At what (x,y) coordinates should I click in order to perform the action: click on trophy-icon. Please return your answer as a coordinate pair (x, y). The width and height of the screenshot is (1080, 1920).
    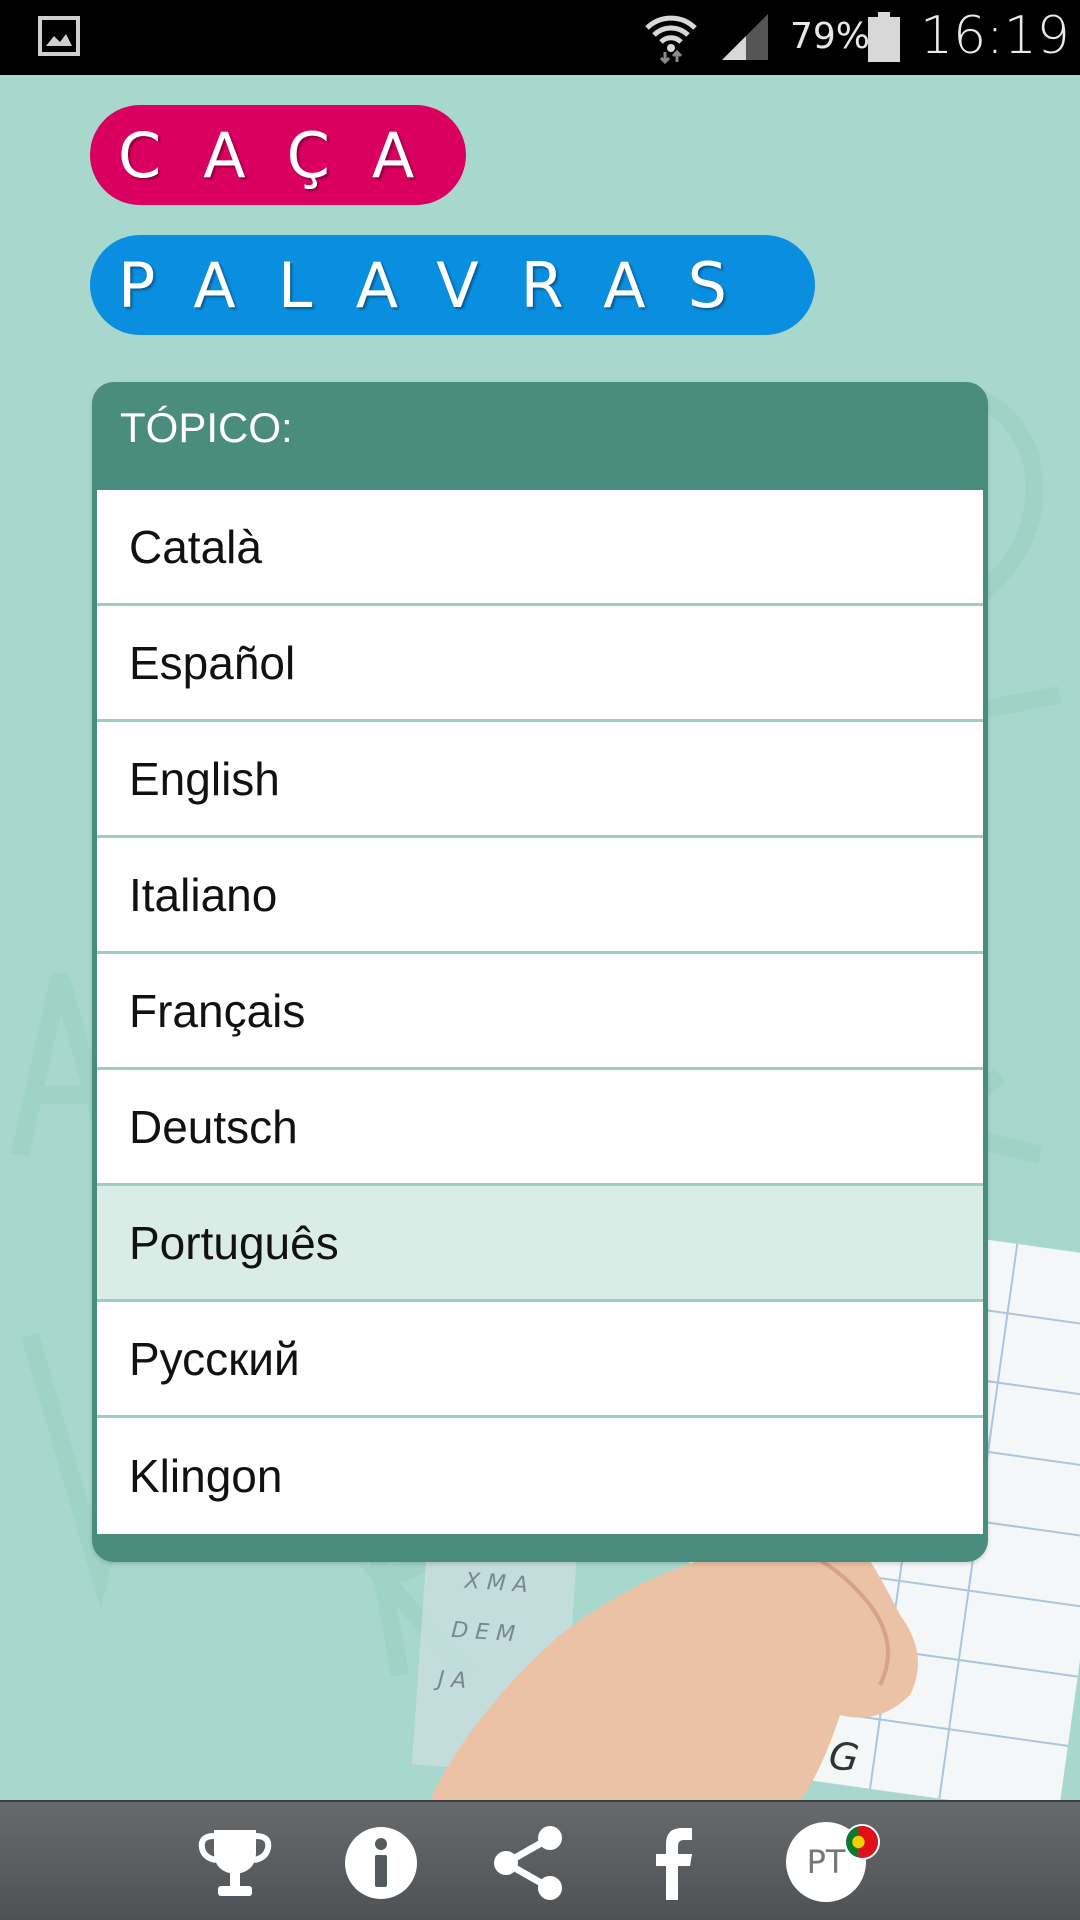
    Looking at the image, I should click on (235, 1863).